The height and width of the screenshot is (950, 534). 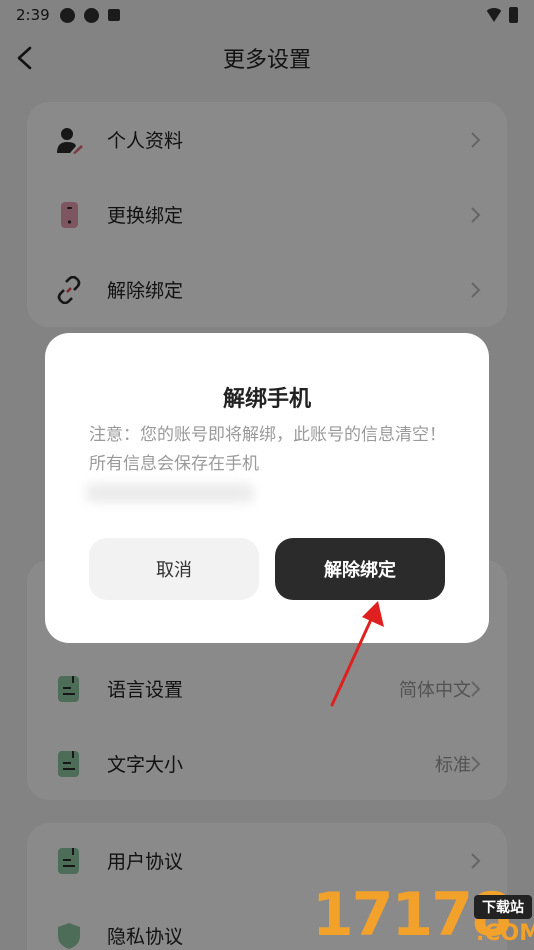 I want to click on dialog-message: 注意：您的账号即将解绑，此账号的信息清空！所有信息会保存在手机, so click(x=267, y=449).